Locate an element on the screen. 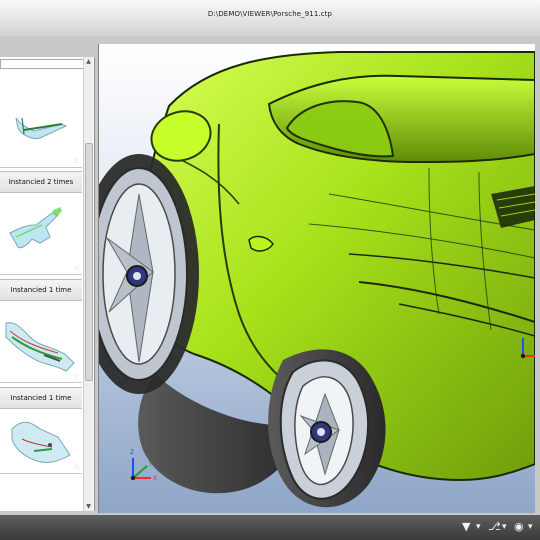 This screenshot has width=540, height=540. scroll-thumb is located at coordinates (89, 262).